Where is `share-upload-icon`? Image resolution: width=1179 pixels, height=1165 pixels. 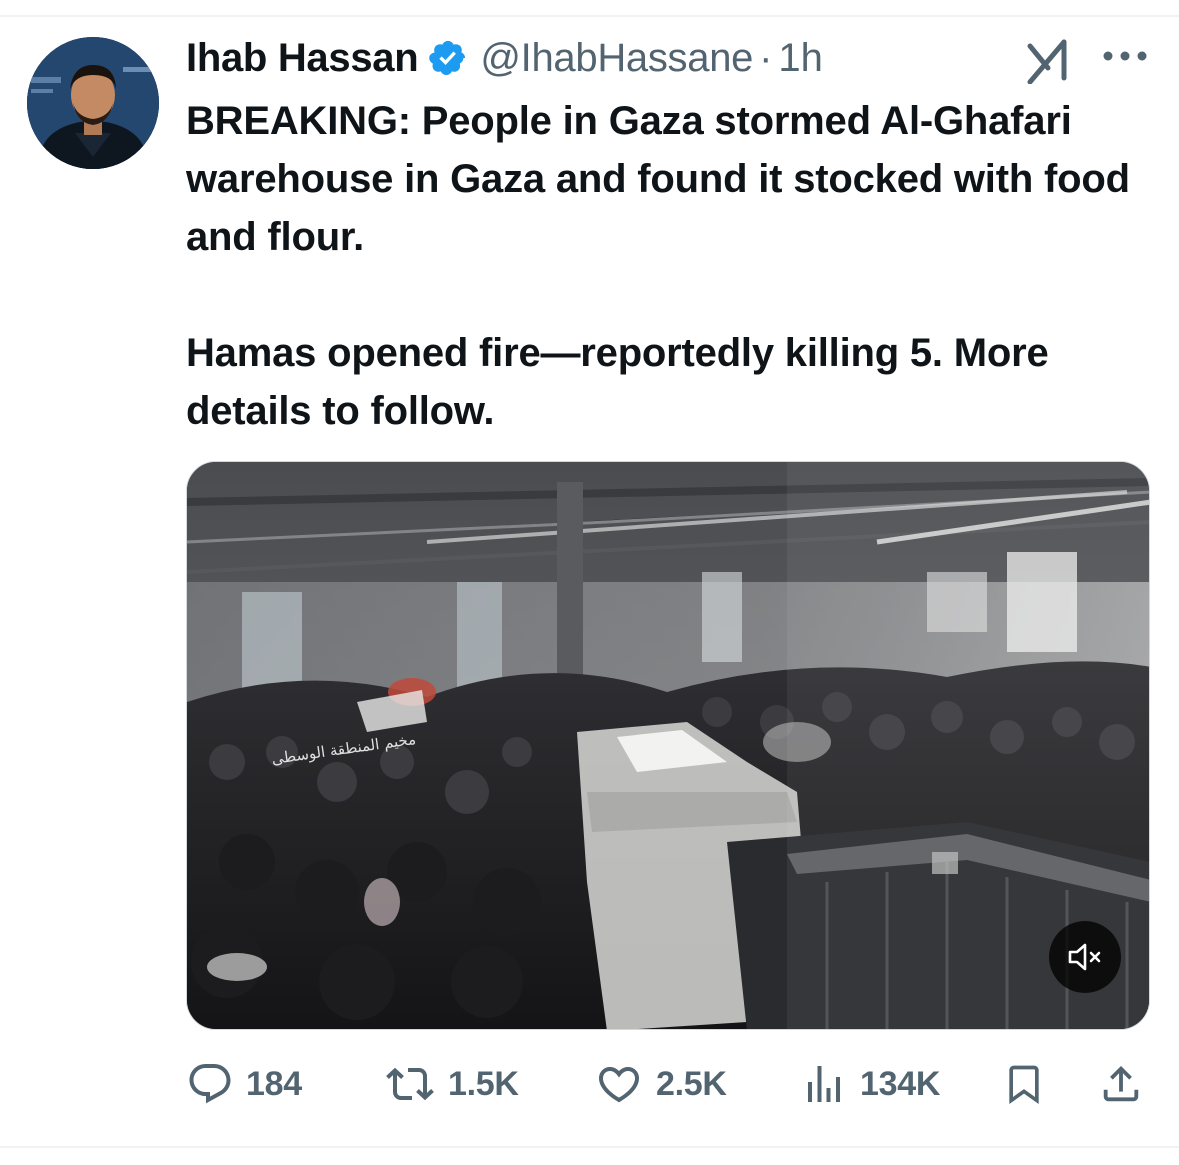
share-upload-icon is located at coordinates (1121, 1083).